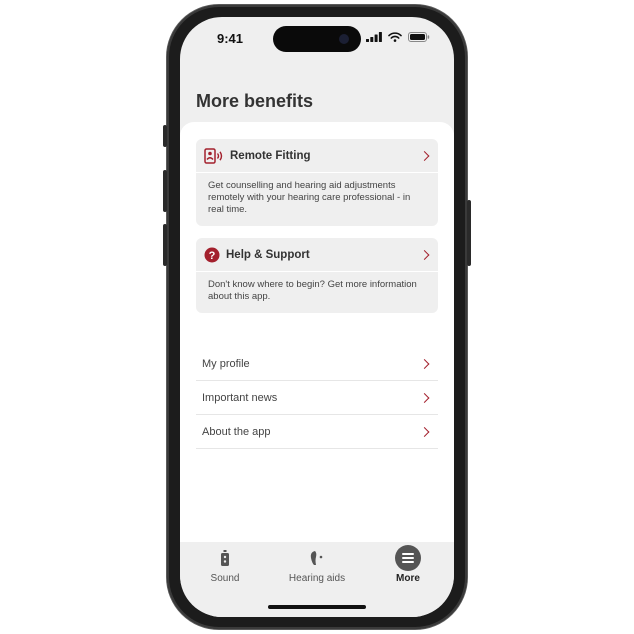 This screenshot has height=634, width=634. I want to click on battery-icon, so click(419, 37).